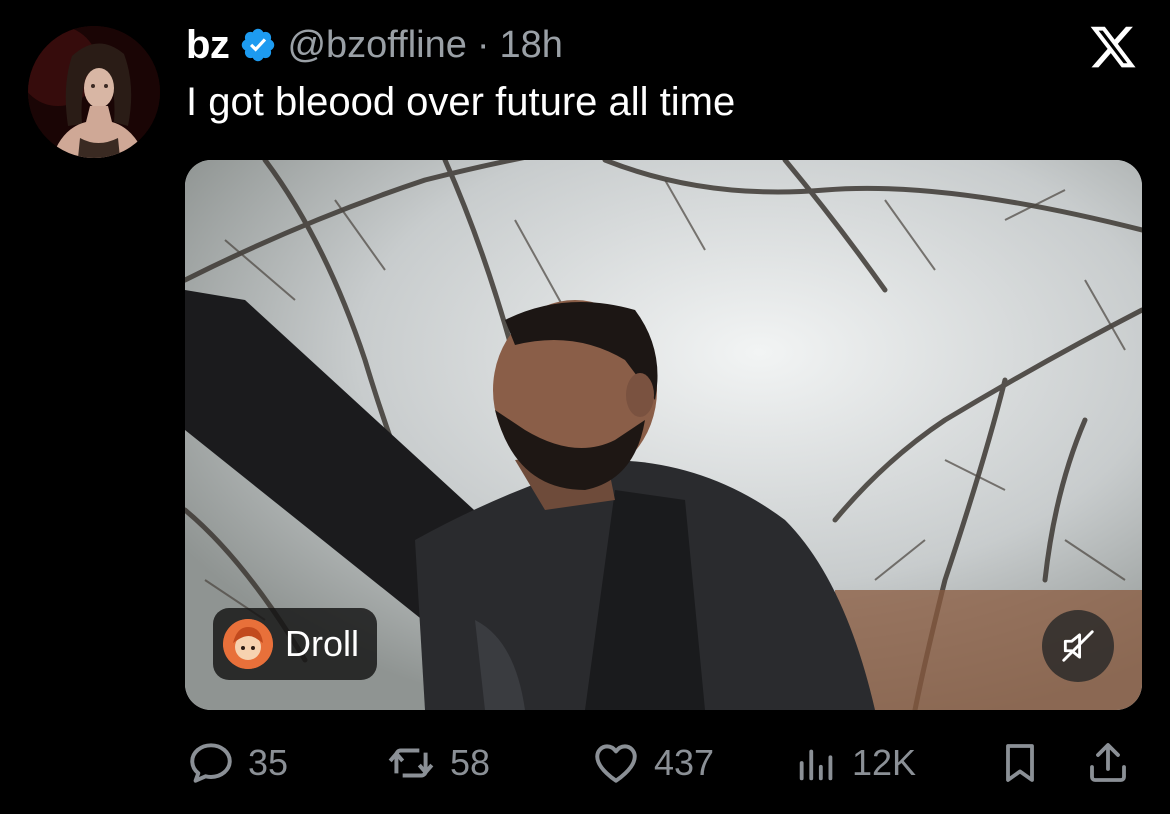  Describe the element at coordinates (884, 762) in the screenshot. I see `views-count: 12K` at that location.